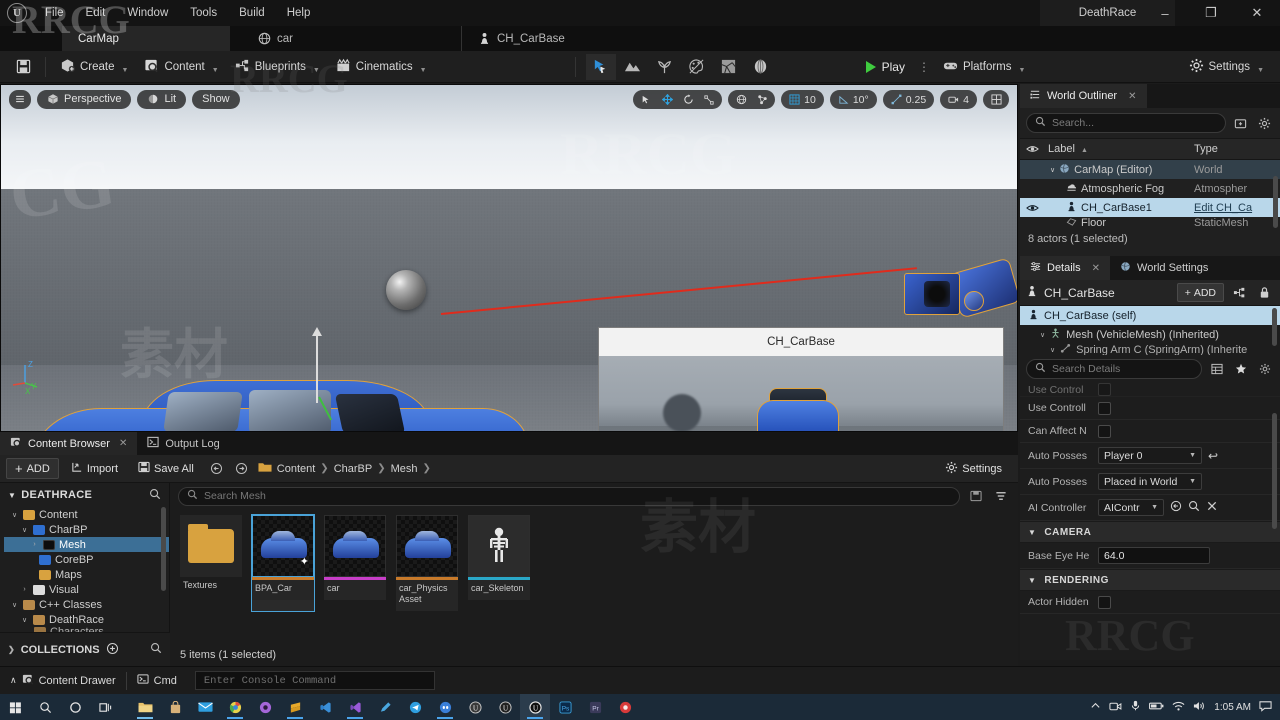  Describe the element at coordinates (241, 468) in the screenshot. I see `cb-forward-button` at that location.